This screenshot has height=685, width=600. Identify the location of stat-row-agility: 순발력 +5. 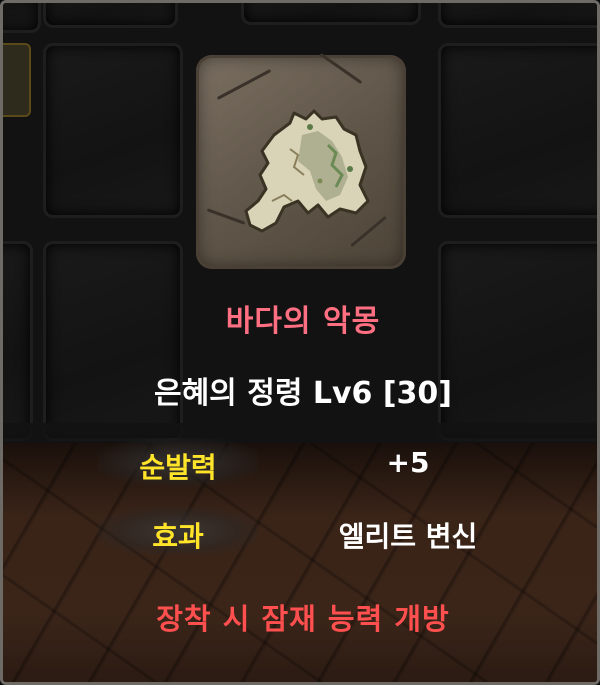
(300, 462).